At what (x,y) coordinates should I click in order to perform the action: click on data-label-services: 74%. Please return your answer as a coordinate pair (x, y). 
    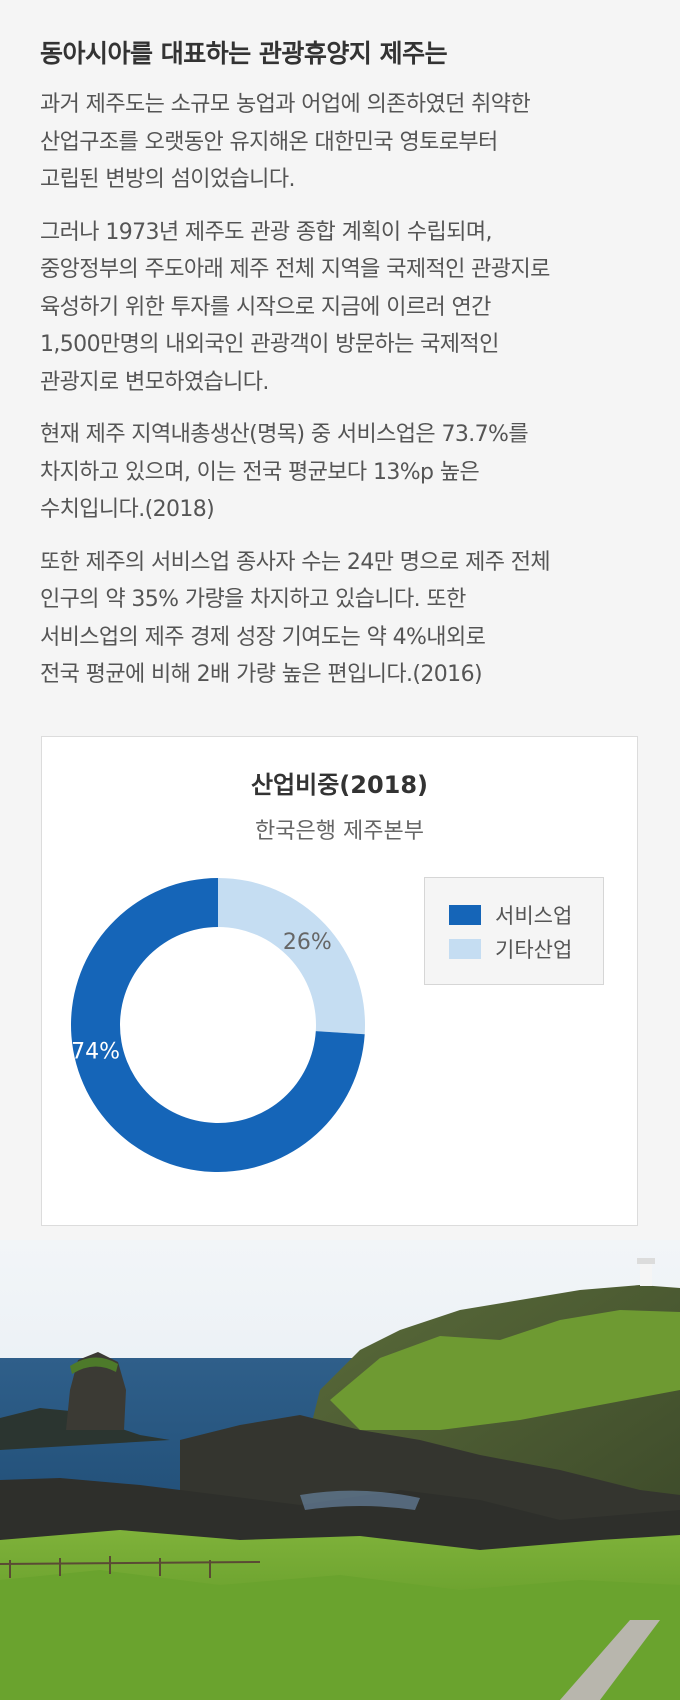
    Looking at the image, I should click on (95, 1051).